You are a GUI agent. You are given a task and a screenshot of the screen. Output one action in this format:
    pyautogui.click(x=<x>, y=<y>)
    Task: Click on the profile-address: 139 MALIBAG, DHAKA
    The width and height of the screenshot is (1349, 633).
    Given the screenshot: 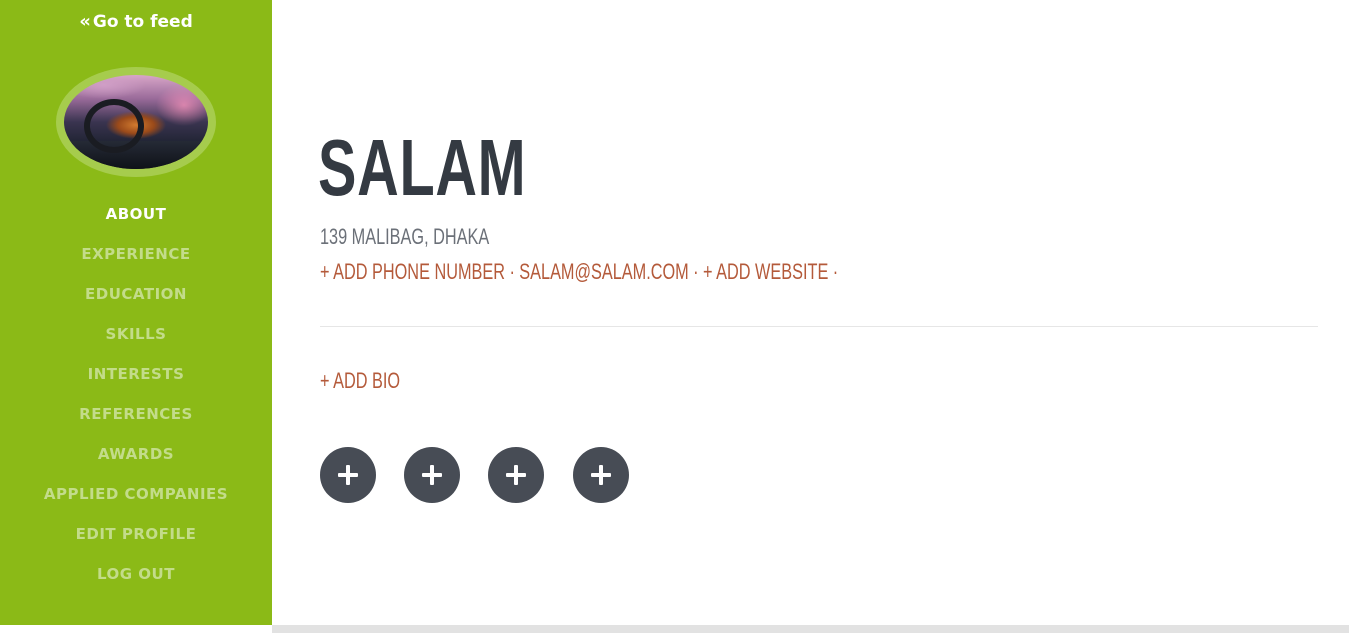 What is the action you would take?
    pyautogui.click(x=405, y=236)
    